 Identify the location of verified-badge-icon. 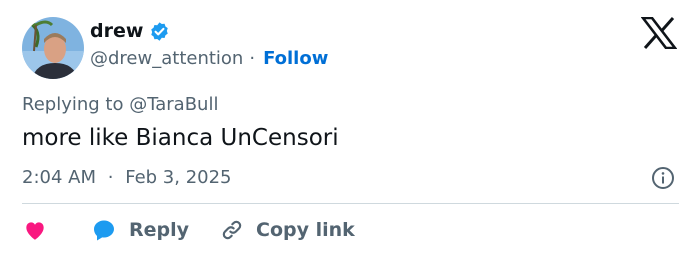
(159, 31).